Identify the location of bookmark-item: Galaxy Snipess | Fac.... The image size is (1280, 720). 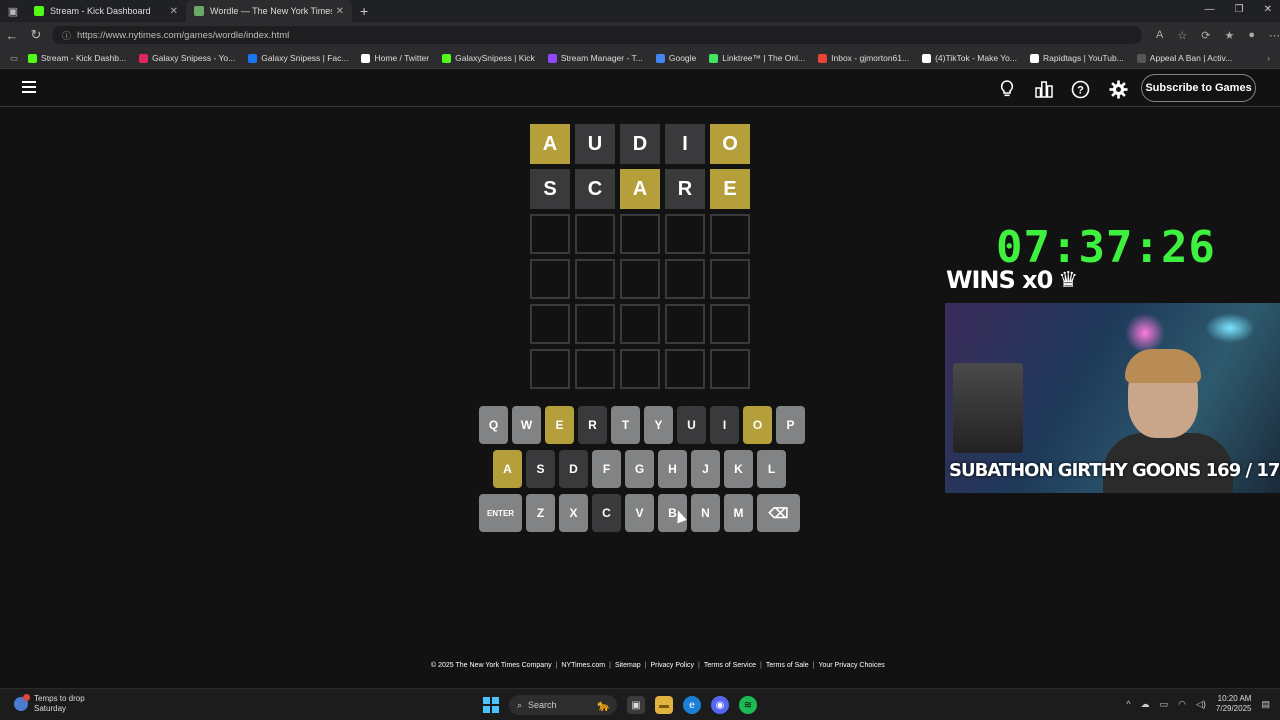
(298, 58).